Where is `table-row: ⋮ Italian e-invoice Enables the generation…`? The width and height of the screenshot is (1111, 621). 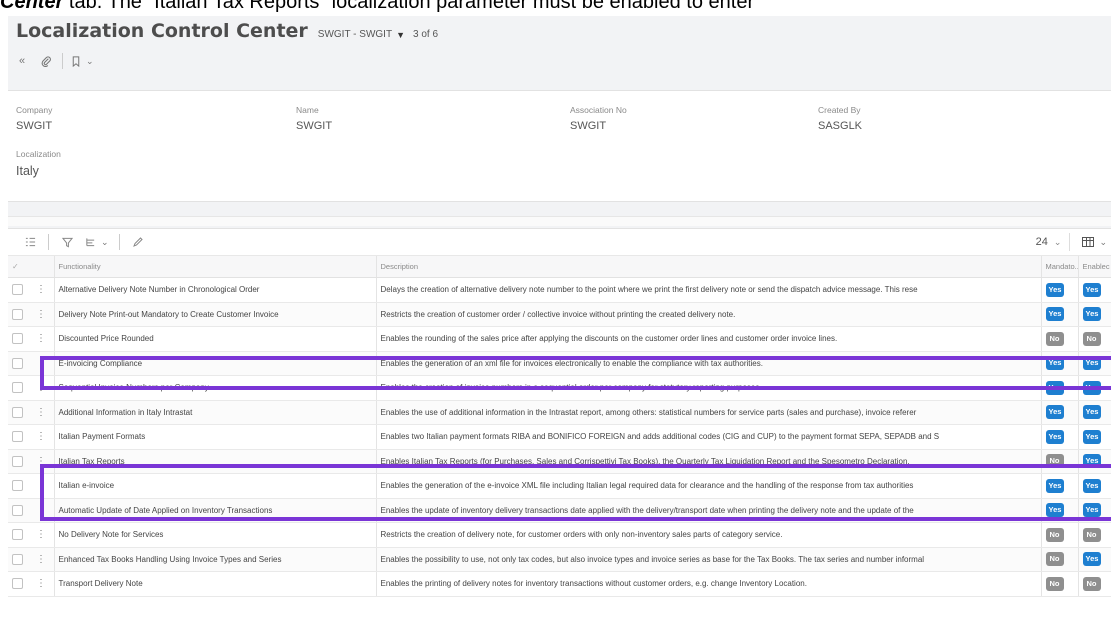 table-row: ⋮ Italian e-invoice Enables the generation… is located at coordinates (559, 486).